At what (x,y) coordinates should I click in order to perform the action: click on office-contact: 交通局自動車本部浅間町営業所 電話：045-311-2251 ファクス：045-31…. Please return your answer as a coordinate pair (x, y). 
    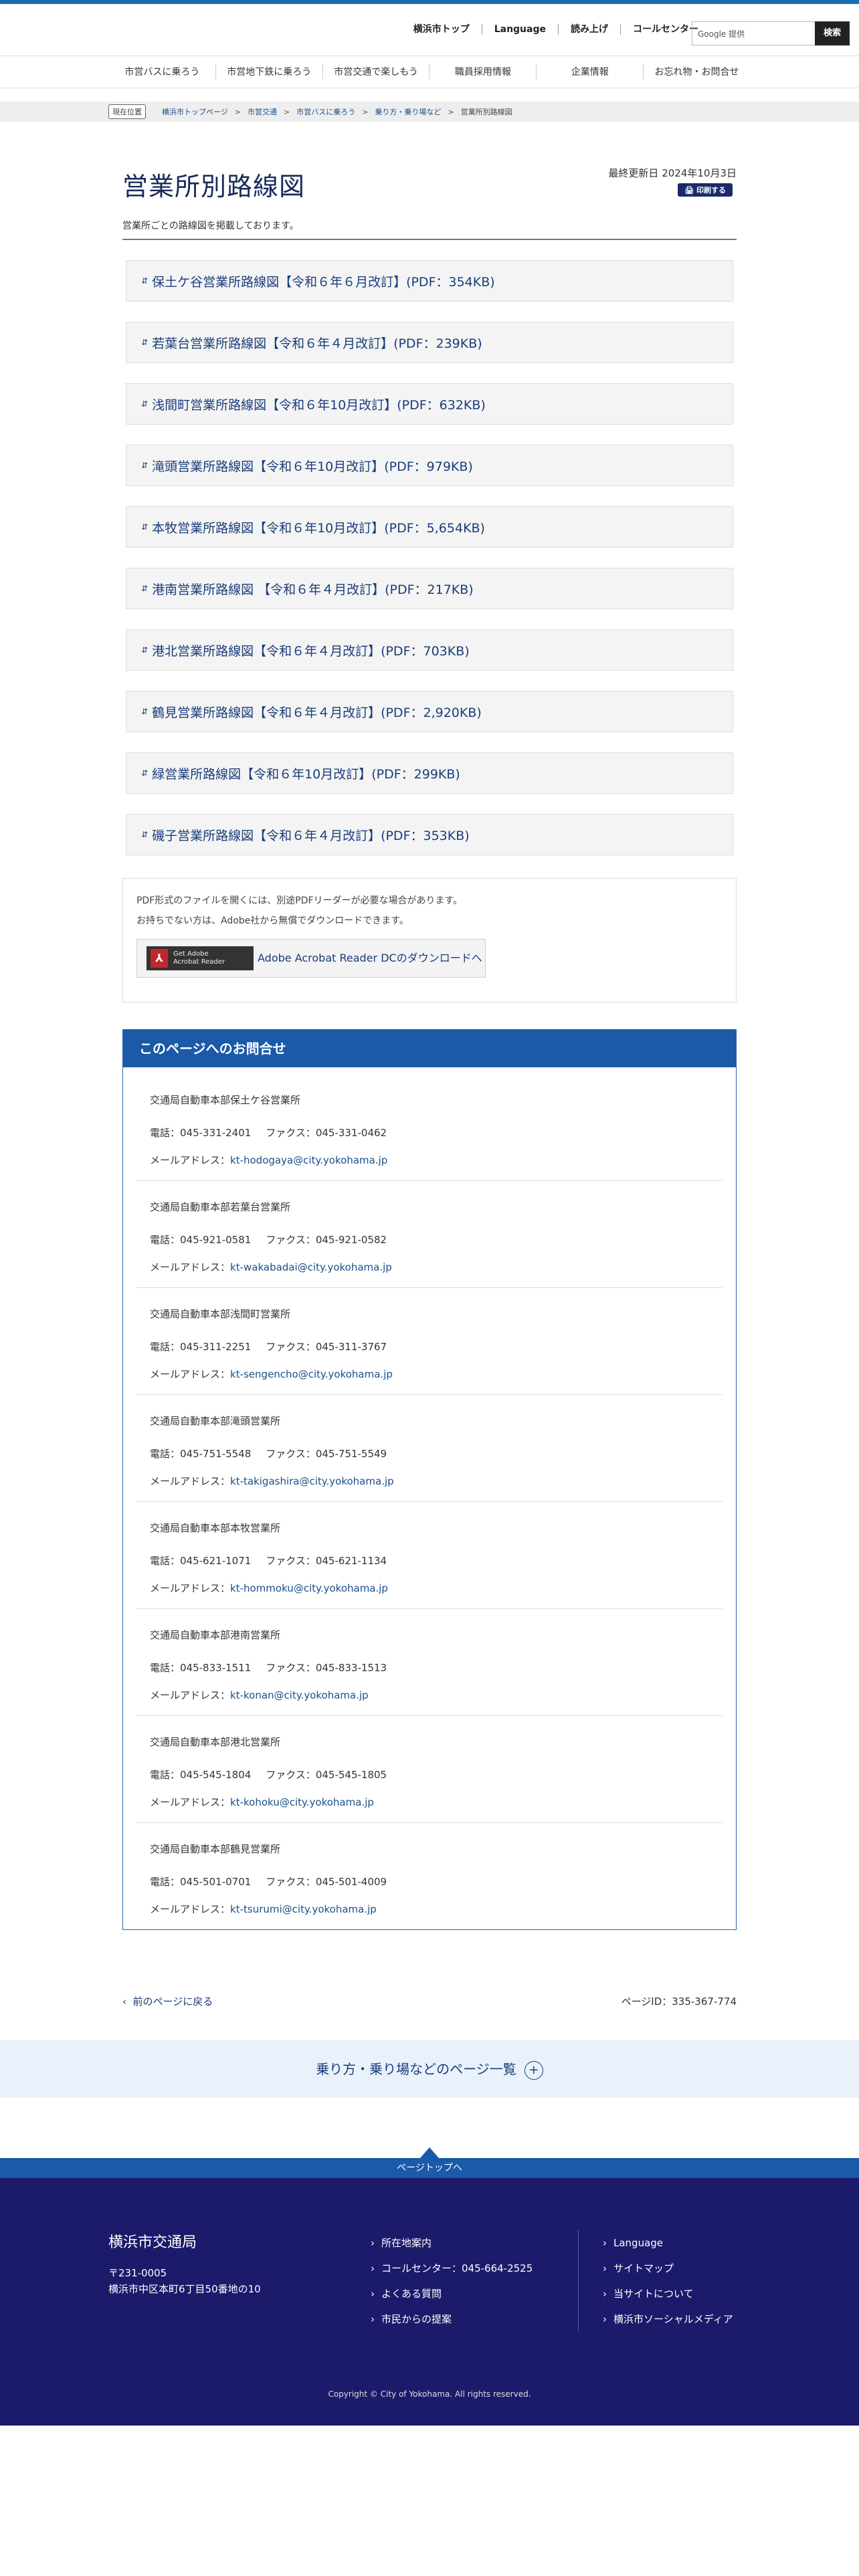
    Looking at the image, I should click on (429, 1341).